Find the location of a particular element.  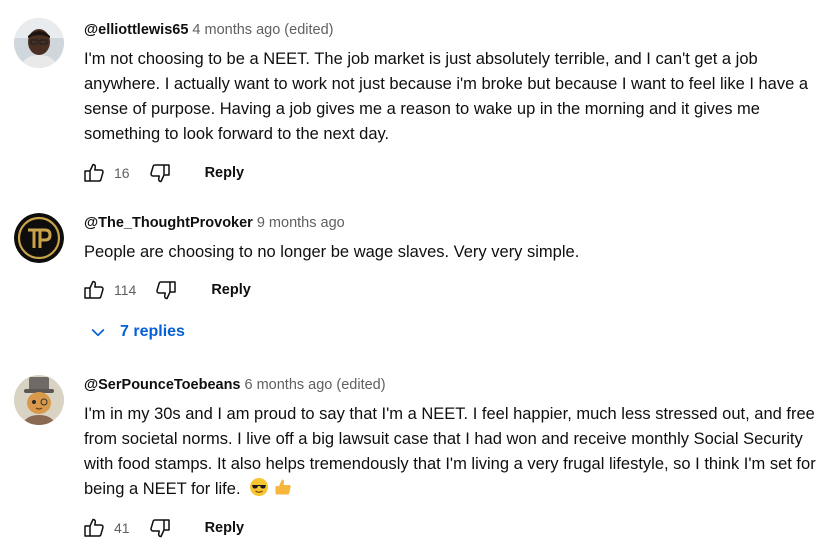

timestamp: 9 months ago is located at coordinates (301, 223).